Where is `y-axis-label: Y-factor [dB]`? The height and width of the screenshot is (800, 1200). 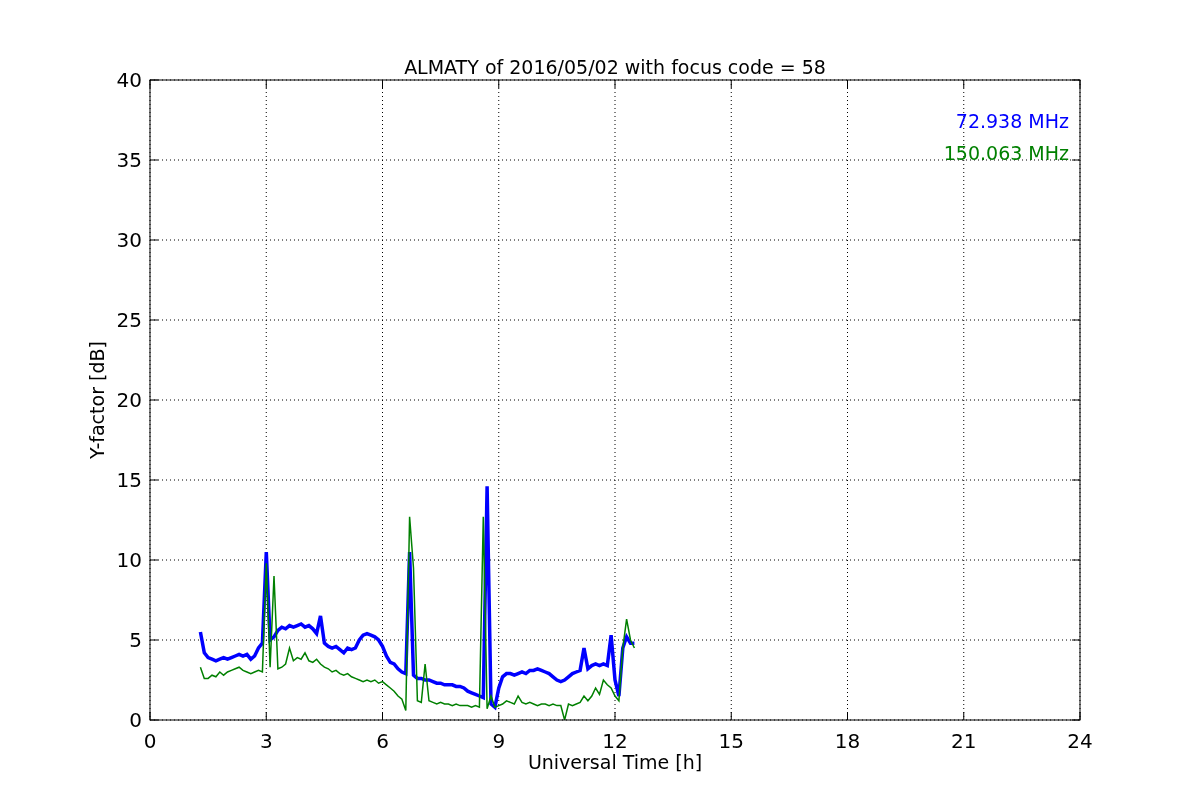 y-axis-label: Y-factor [dB] is located at coordinates (97, 400).